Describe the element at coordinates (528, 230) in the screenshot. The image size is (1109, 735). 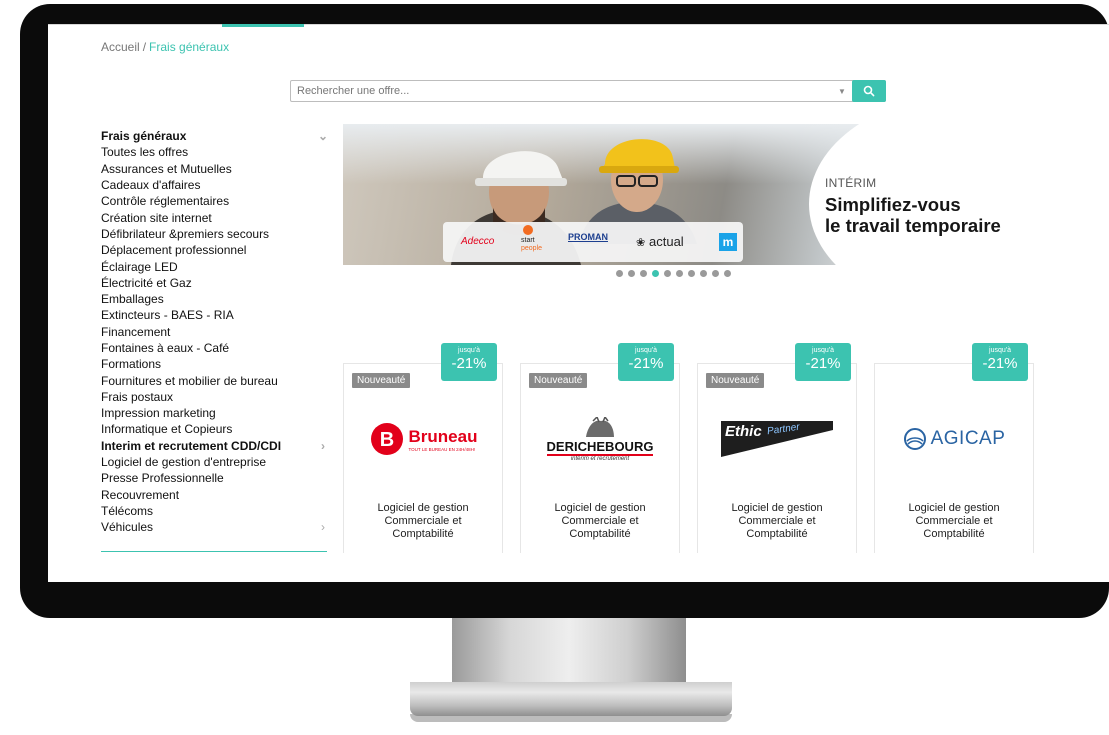
I see `start-people-logo-icon` at that location.